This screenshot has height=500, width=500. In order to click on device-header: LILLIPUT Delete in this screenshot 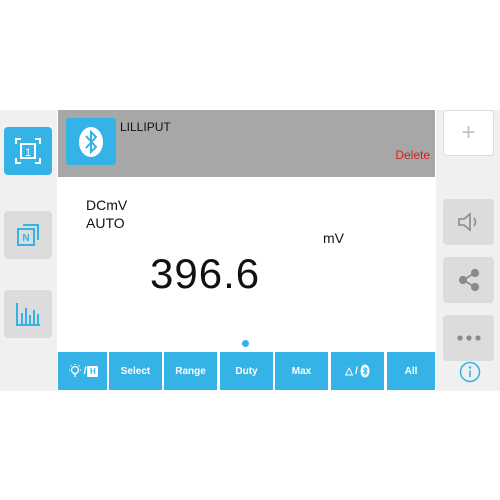, I will do `click(246, 143)`.